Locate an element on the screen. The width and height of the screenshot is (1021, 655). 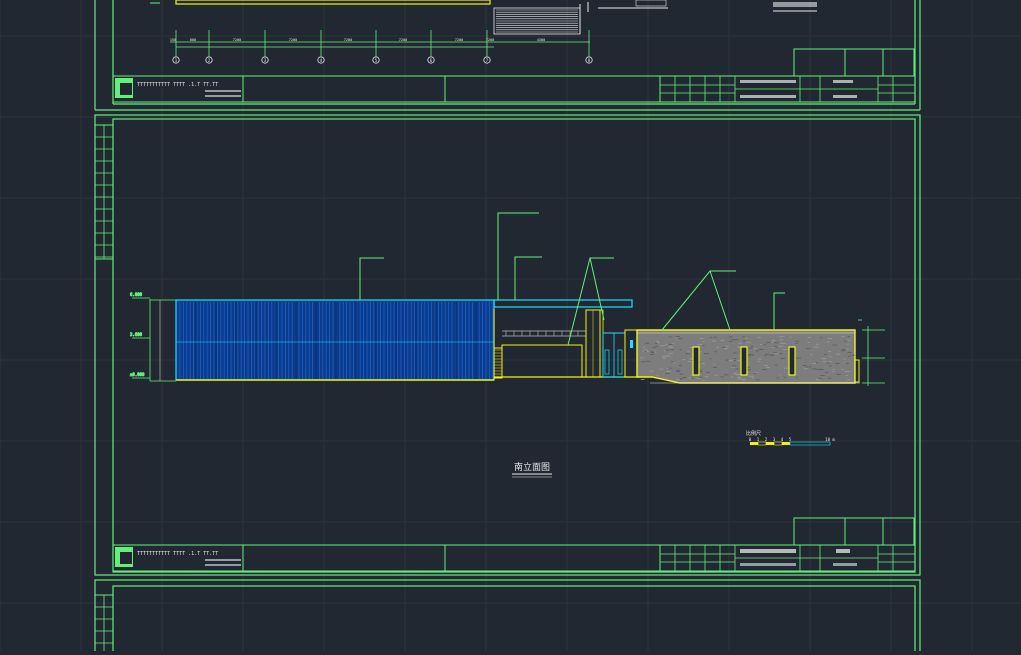
axis-mark: 2 is located at coordinates (209, 60).